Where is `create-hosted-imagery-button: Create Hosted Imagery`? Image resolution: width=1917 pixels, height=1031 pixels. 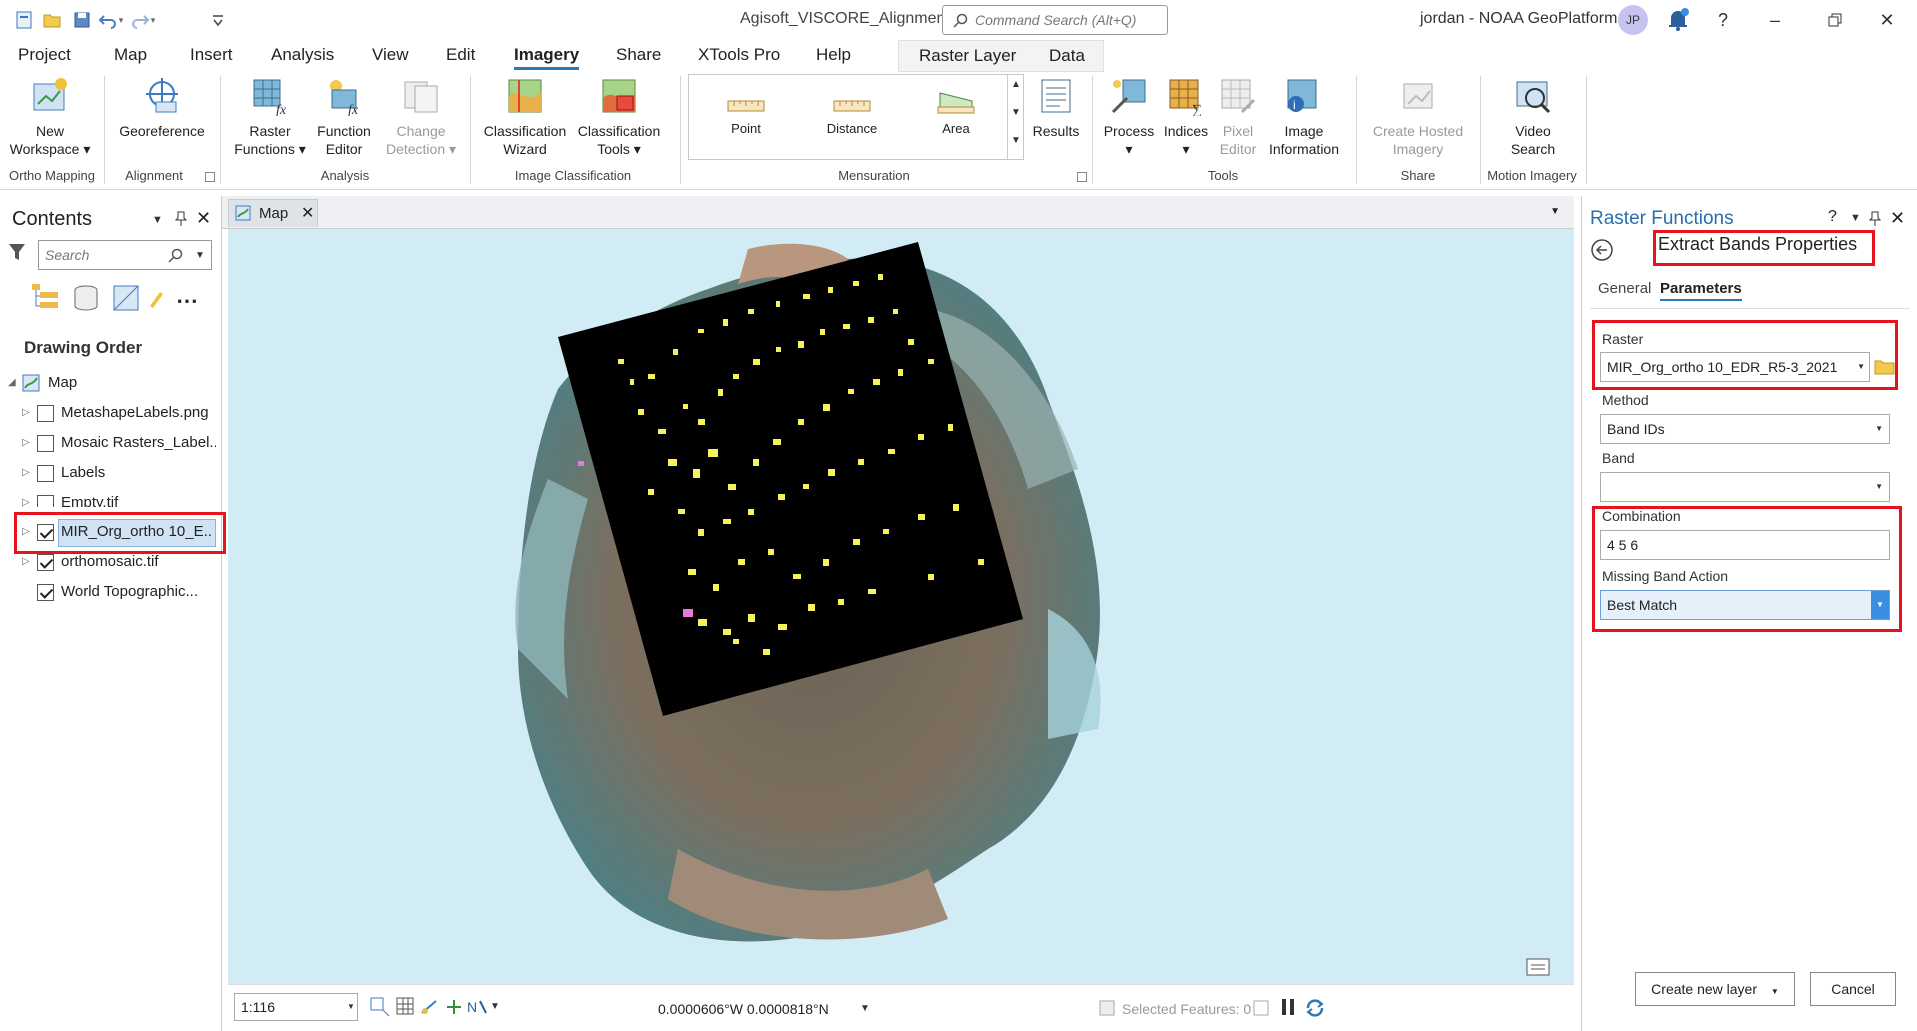 create-hosted-imagery-button: Create Hosted Imagery is located at coordinates (1418, 117).